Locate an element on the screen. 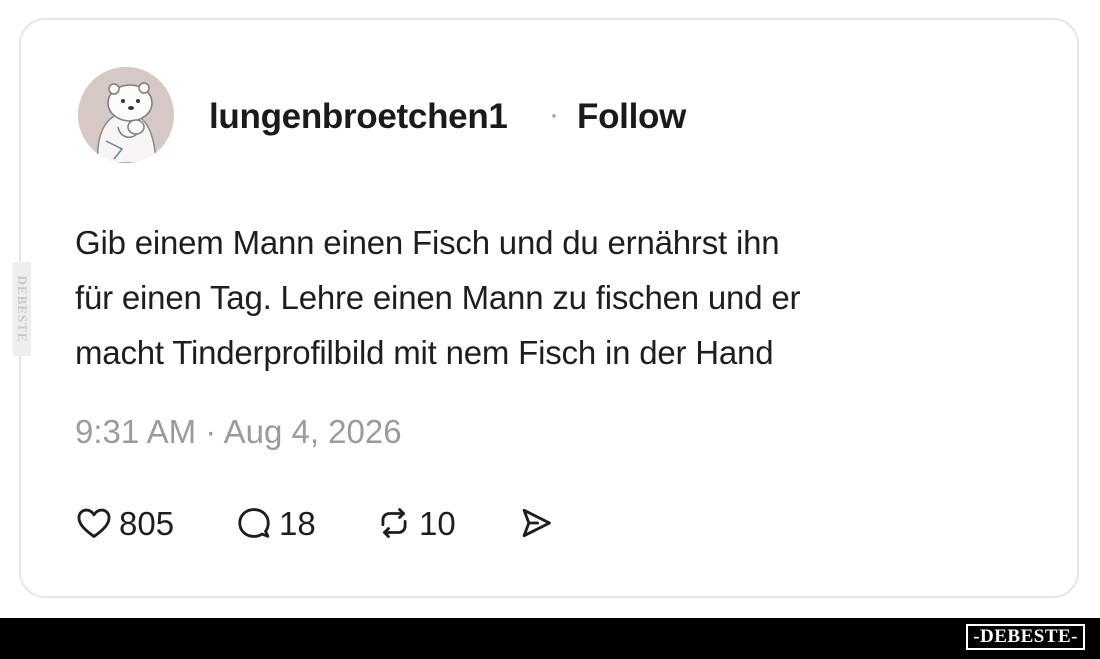 This screenshot has width=1100, height=659. share-button is located at coordinates (536, 523).